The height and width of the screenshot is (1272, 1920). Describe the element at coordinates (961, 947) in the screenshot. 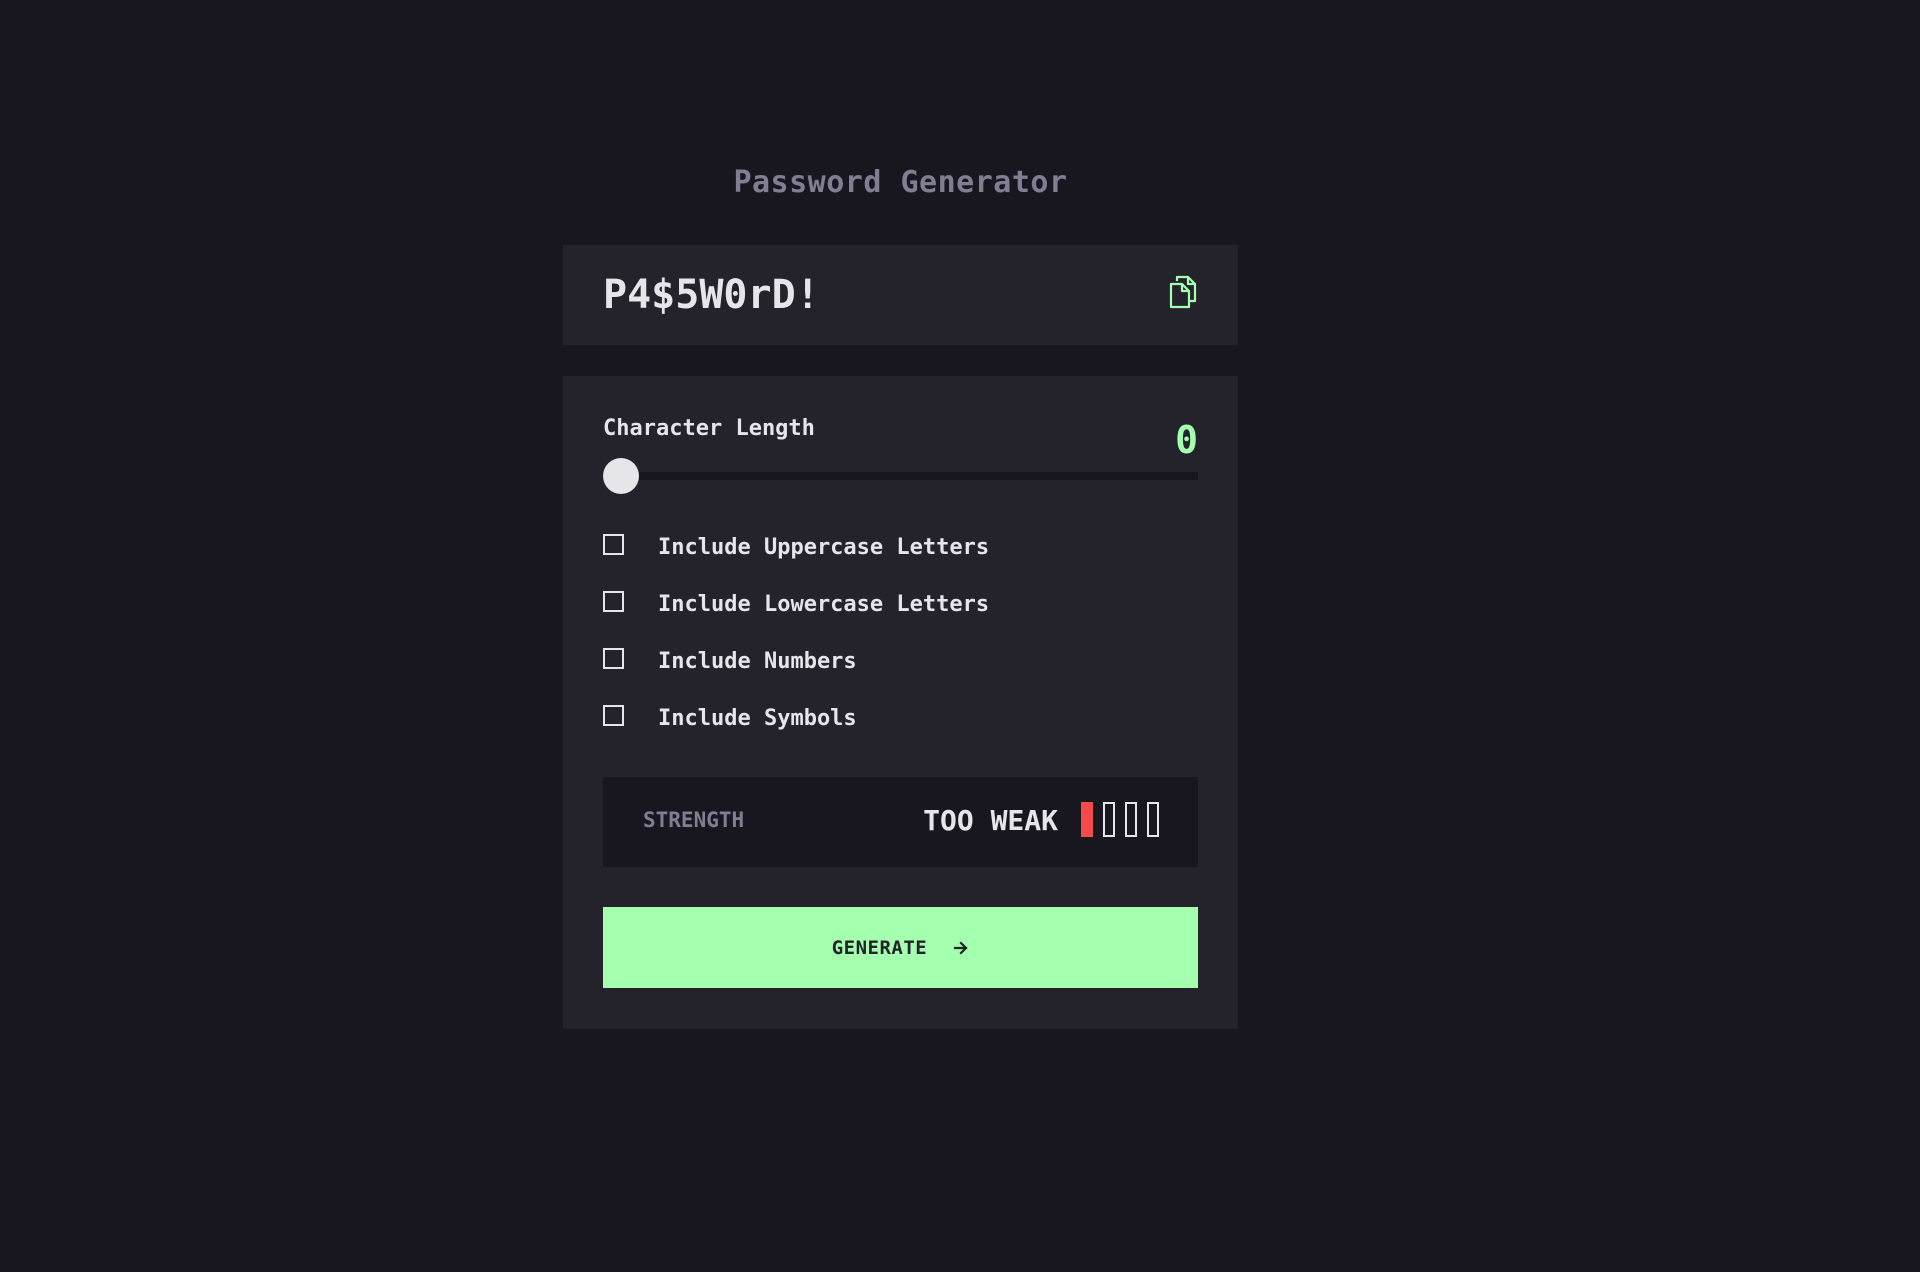

I see `arrow-right-icon` at that location.